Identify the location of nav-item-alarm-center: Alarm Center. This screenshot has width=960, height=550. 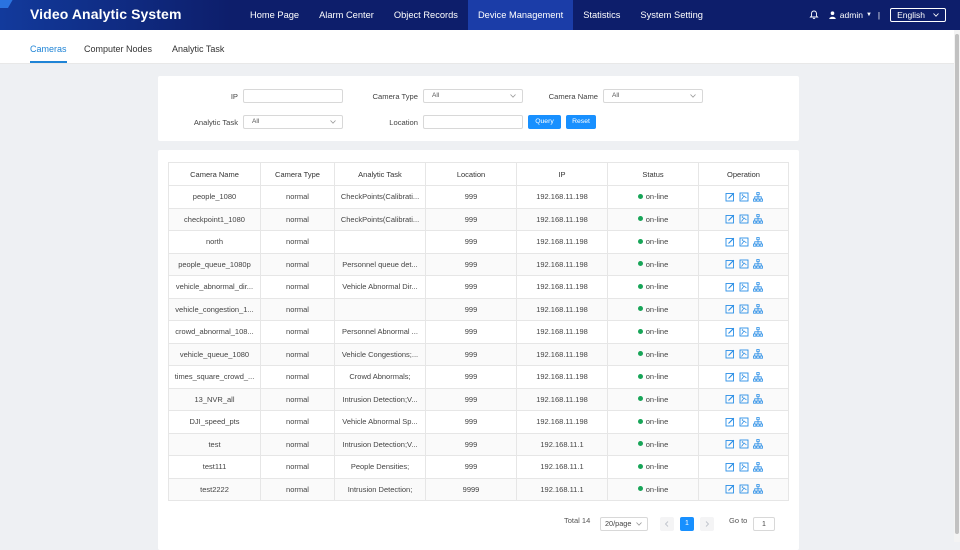
(346, 15).